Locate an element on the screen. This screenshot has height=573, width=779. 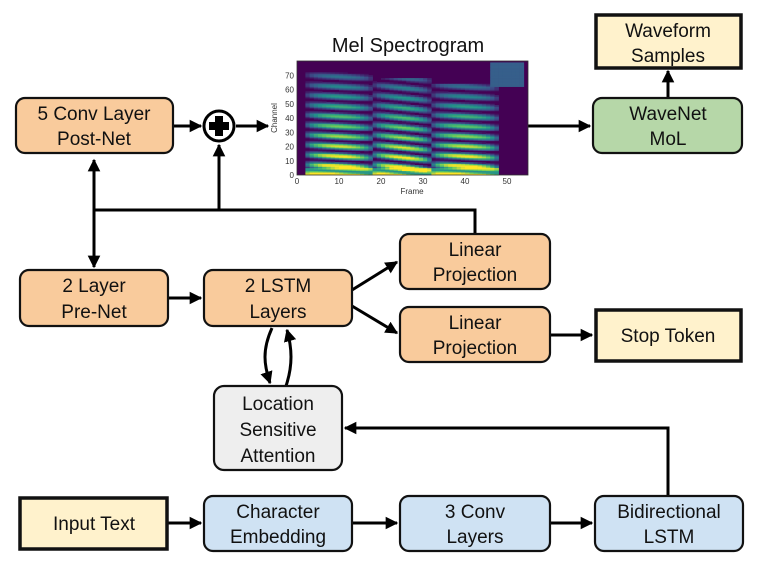
postnet-label: Post-Net is located at coordinates (94, 139).